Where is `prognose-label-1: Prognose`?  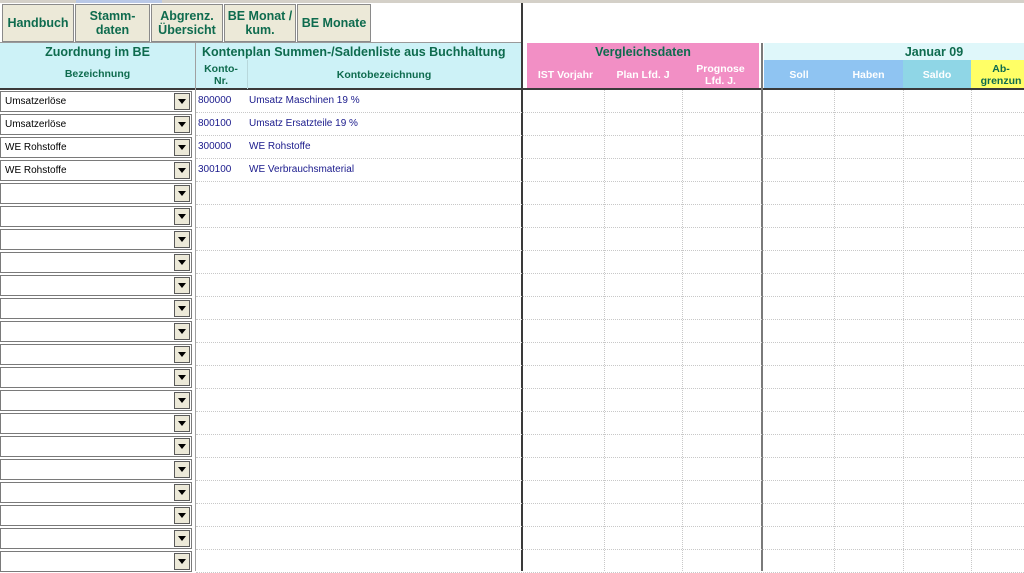
prognose-label-1: Prognose is located at coordinates (720, 68).